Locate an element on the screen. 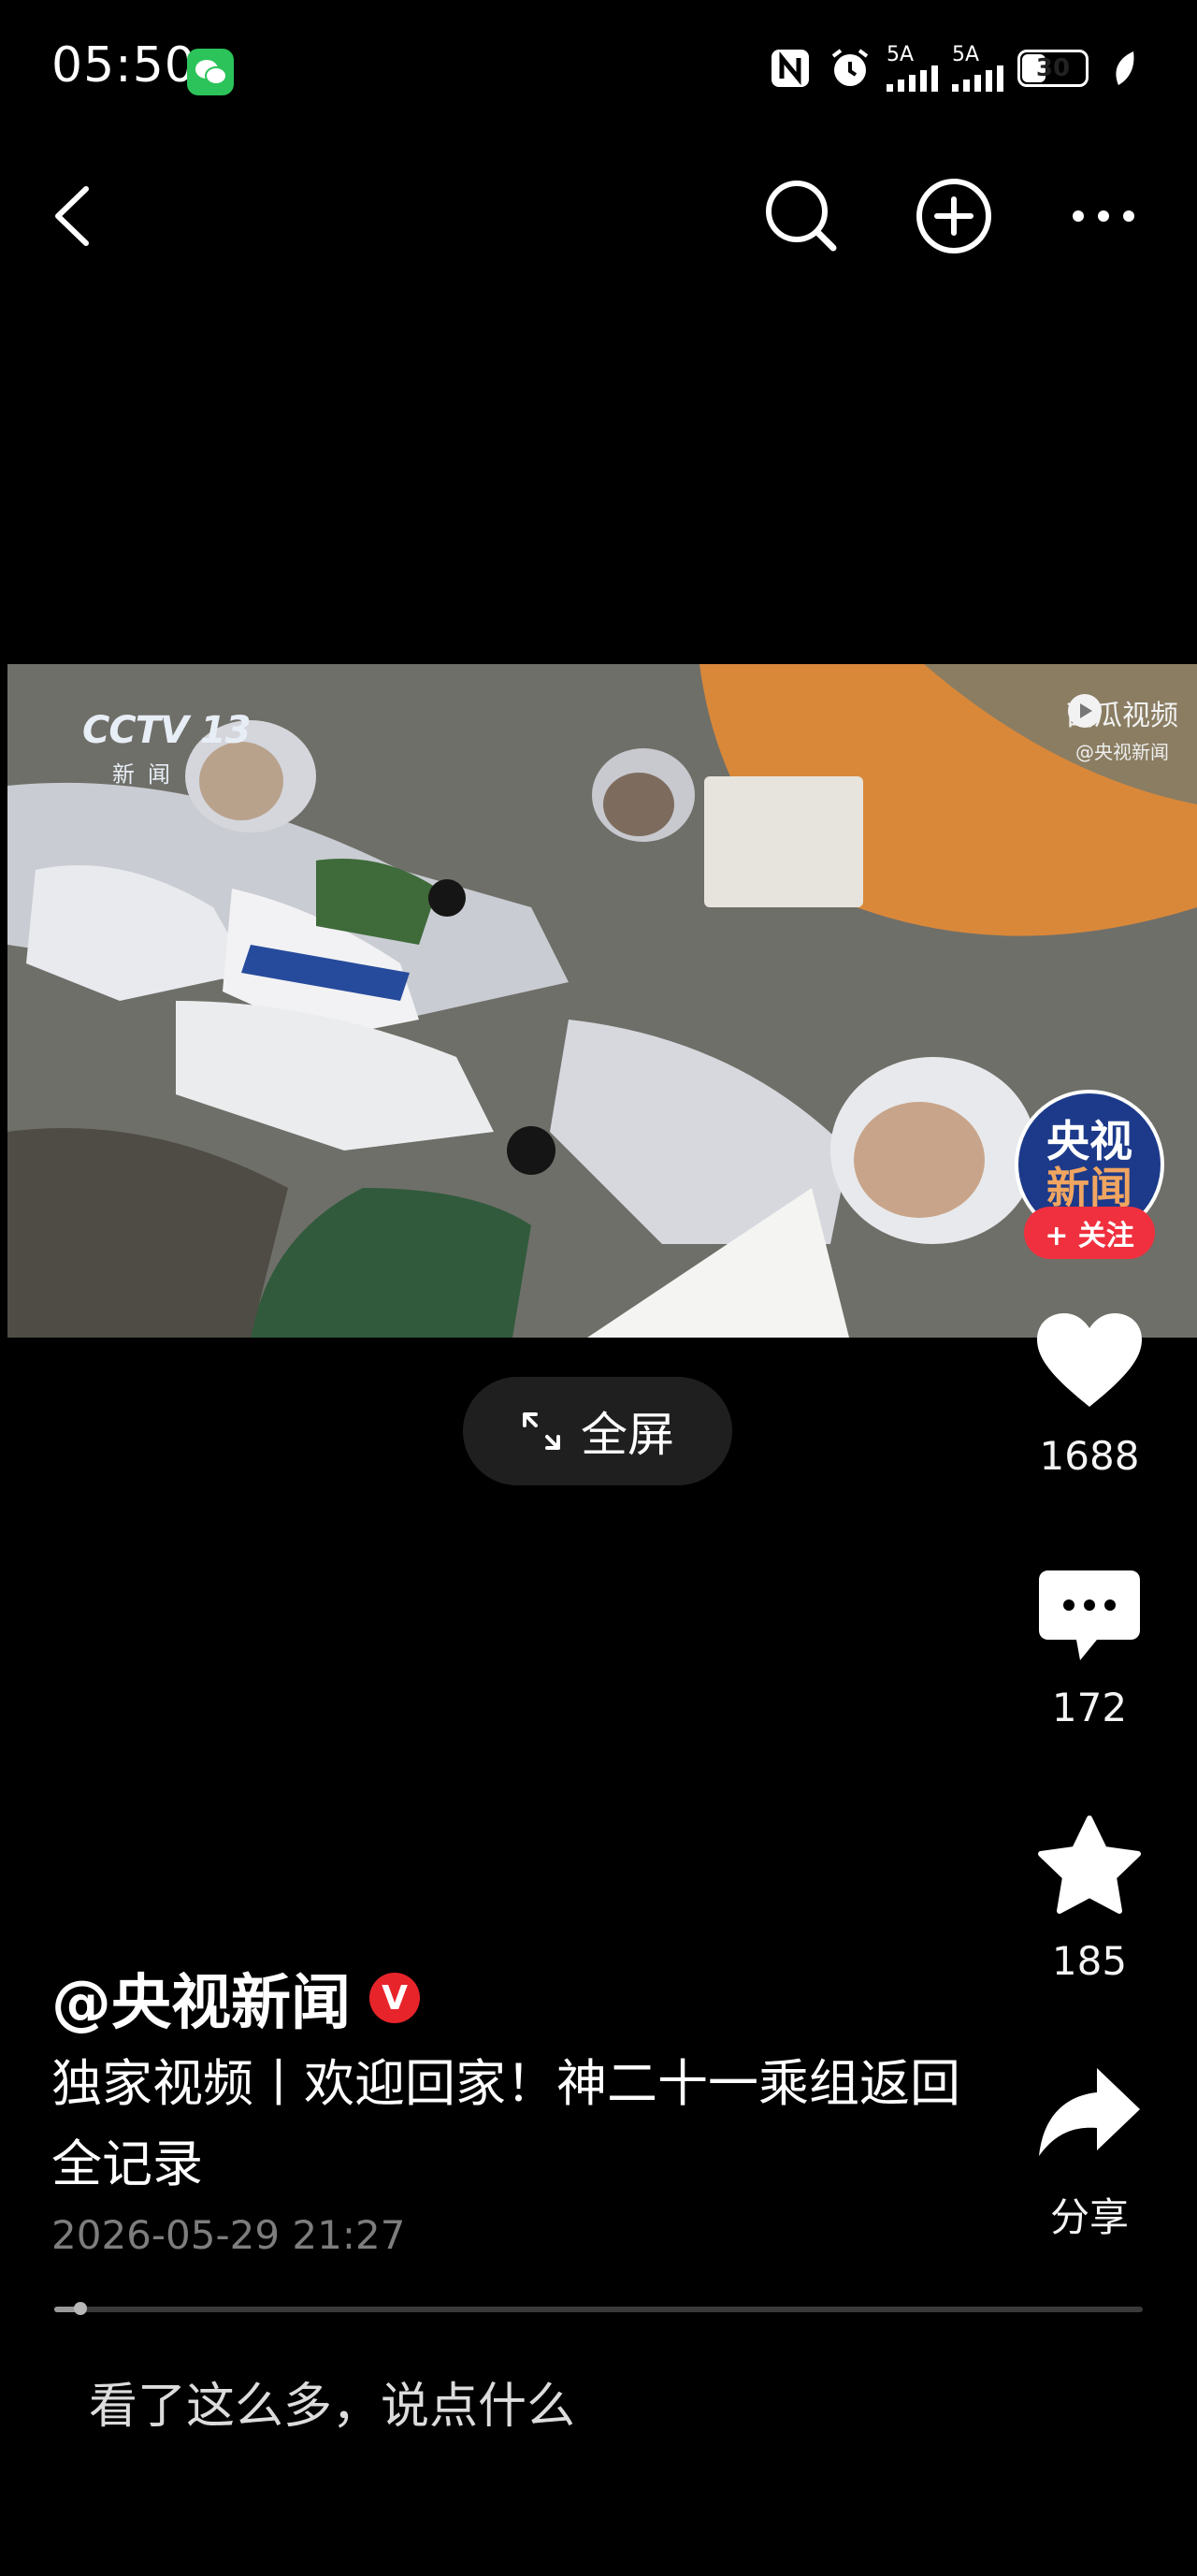 This screenshot has height=2576, width=1197. signal-label-1: 5A is located at coordinates (901, 54).